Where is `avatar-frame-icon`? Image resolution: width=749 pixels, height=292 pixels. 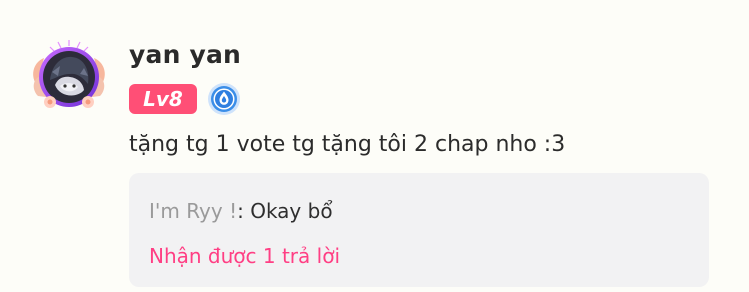 avatar-frame-icon is located at coordinates (69, 74).